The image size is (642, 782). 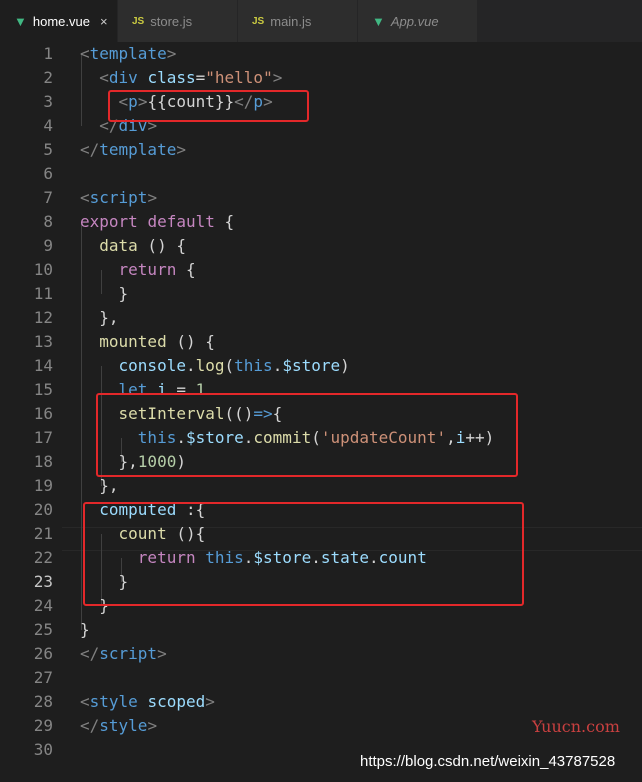 What do you see at coordinates (48, 125) in the screenshot?
I see `line-number: 4` at bounding box center [48, 125].